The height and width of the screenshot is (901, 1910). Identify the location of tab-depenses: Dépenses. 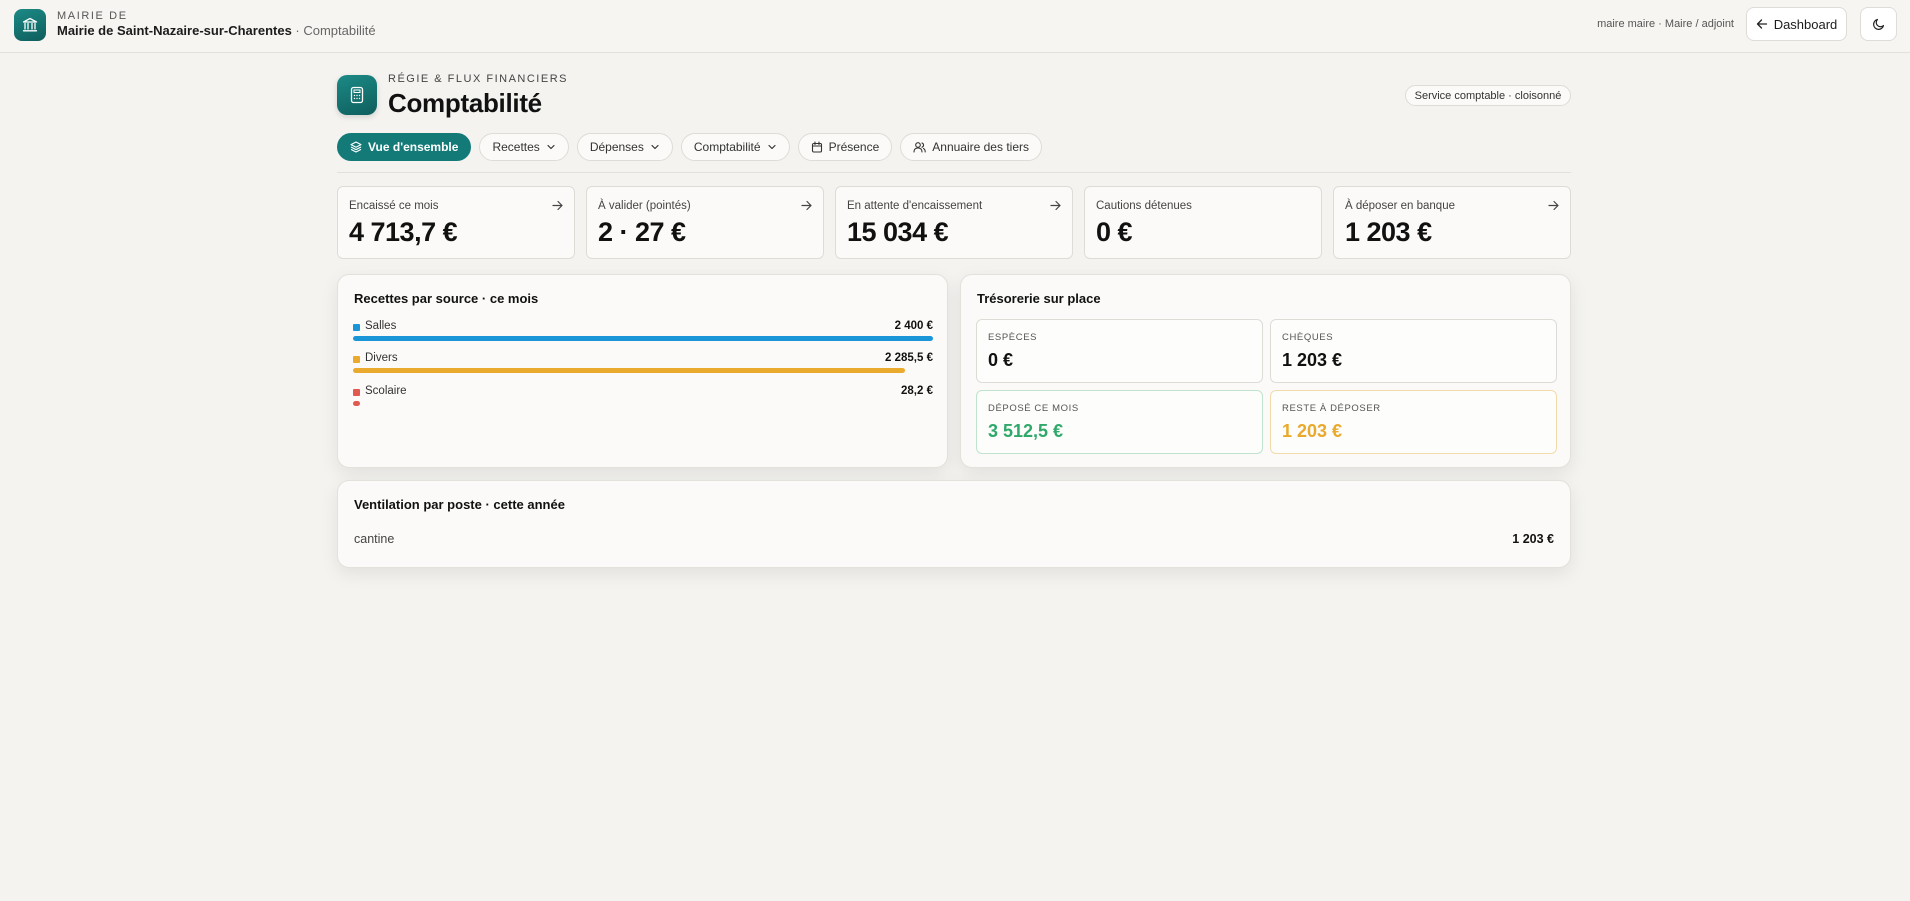
(624, 147).